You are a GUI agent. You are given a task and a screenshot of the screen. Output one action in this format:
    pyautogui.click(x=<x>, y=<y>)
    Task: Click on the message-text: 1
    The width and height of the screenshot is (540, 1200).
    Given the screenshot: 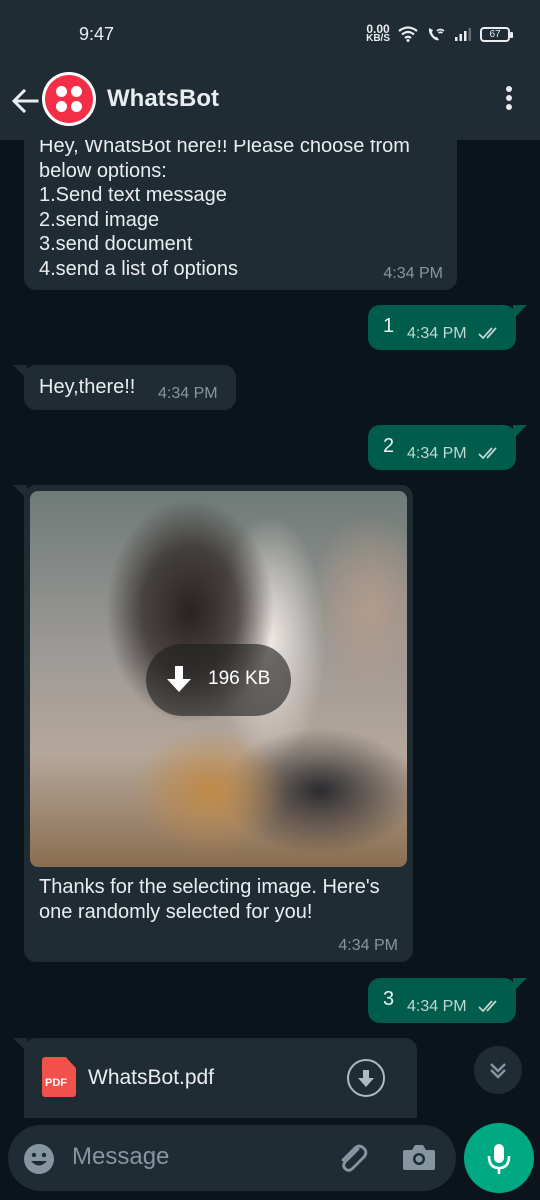 What is the action you would take?
    pyautogui.click(x=389, y=326)
    